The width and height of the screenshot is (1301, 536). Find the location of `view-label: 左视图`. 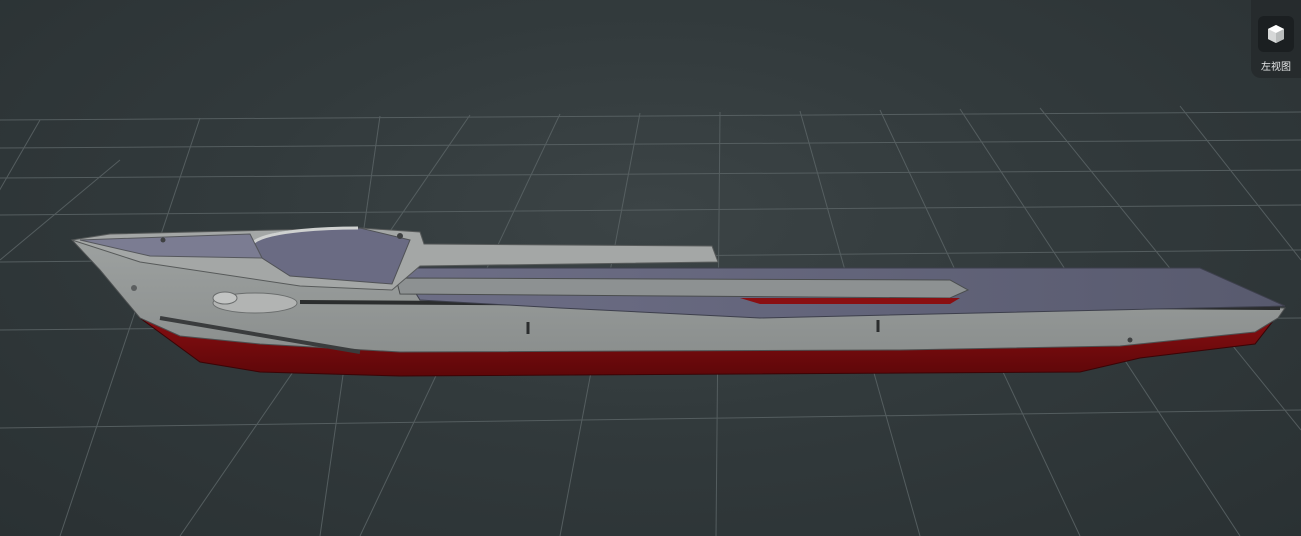

view-label: 左视图 is located at coordinates (1276, 65).